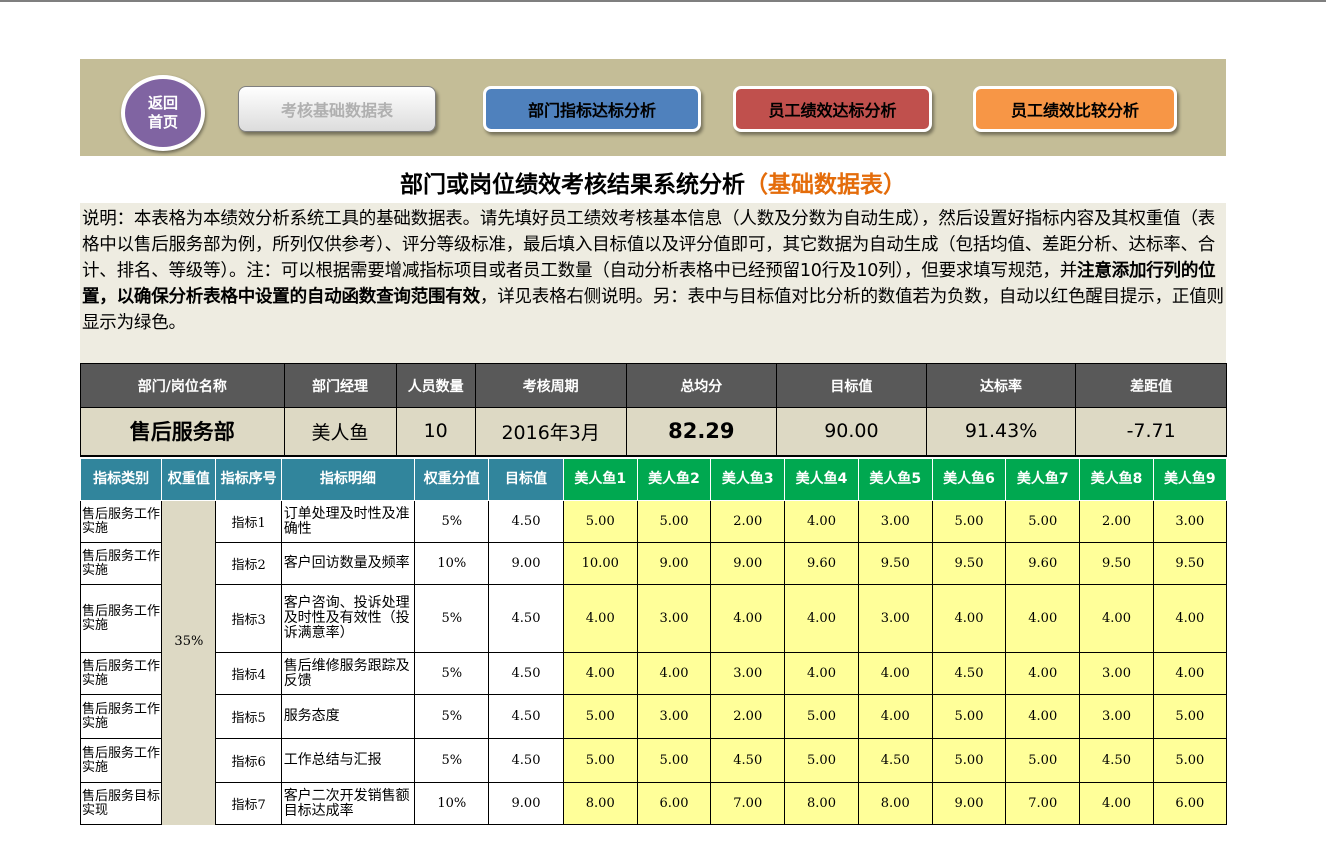  Describe the element at coordinates (248, 760) in the screenshot. I see `index-cell: 指标6` at that location.